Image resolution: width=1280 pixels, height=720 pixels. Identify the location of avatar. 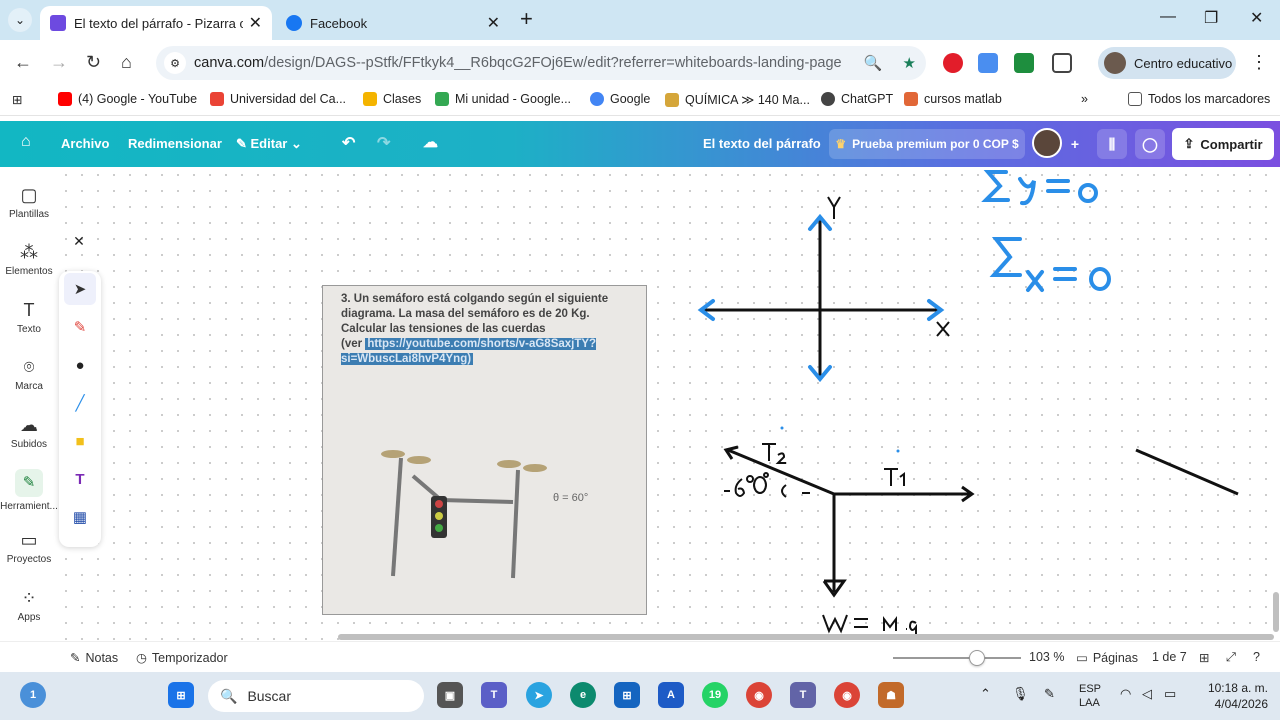
(1047, 143).